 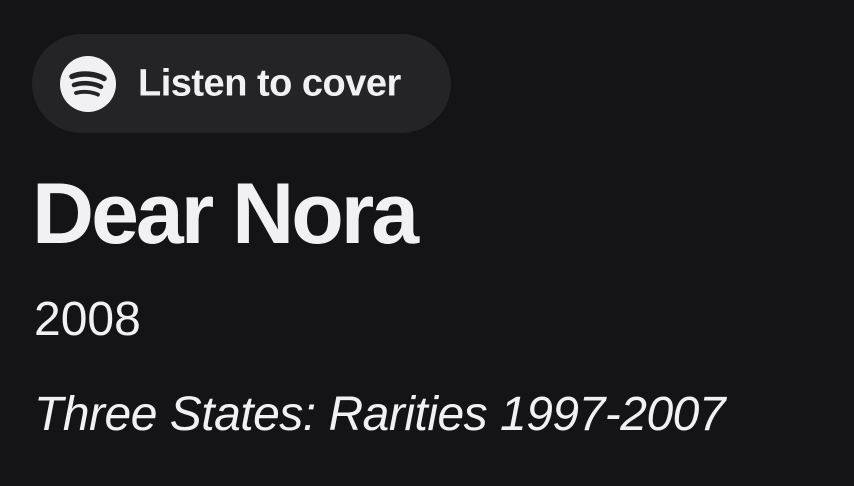 I want to click on listen-button-label: Listen to cover, so click(x=269, y=83).